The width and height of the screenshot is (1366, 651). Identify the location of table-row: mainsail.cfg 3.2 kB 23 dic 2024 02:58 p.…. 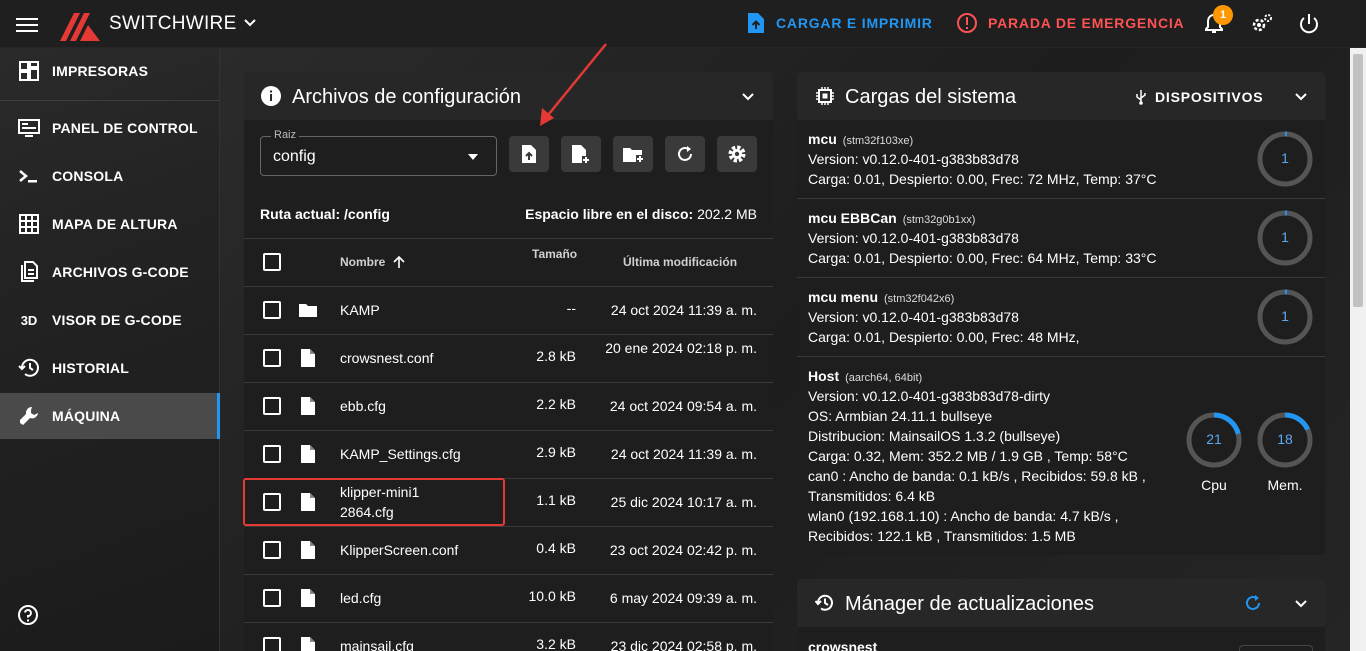
(508, 636).